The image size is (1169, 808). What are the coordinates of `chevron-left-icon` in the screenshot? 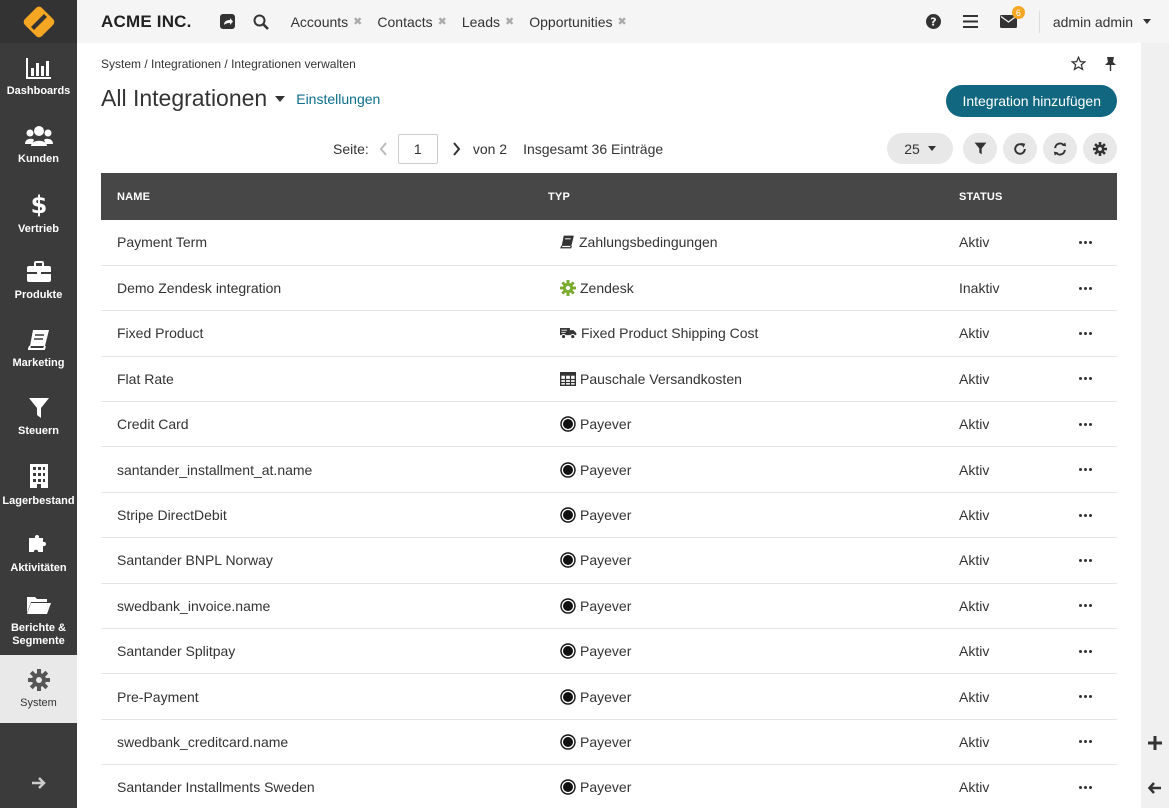 It's located at (383, 149).